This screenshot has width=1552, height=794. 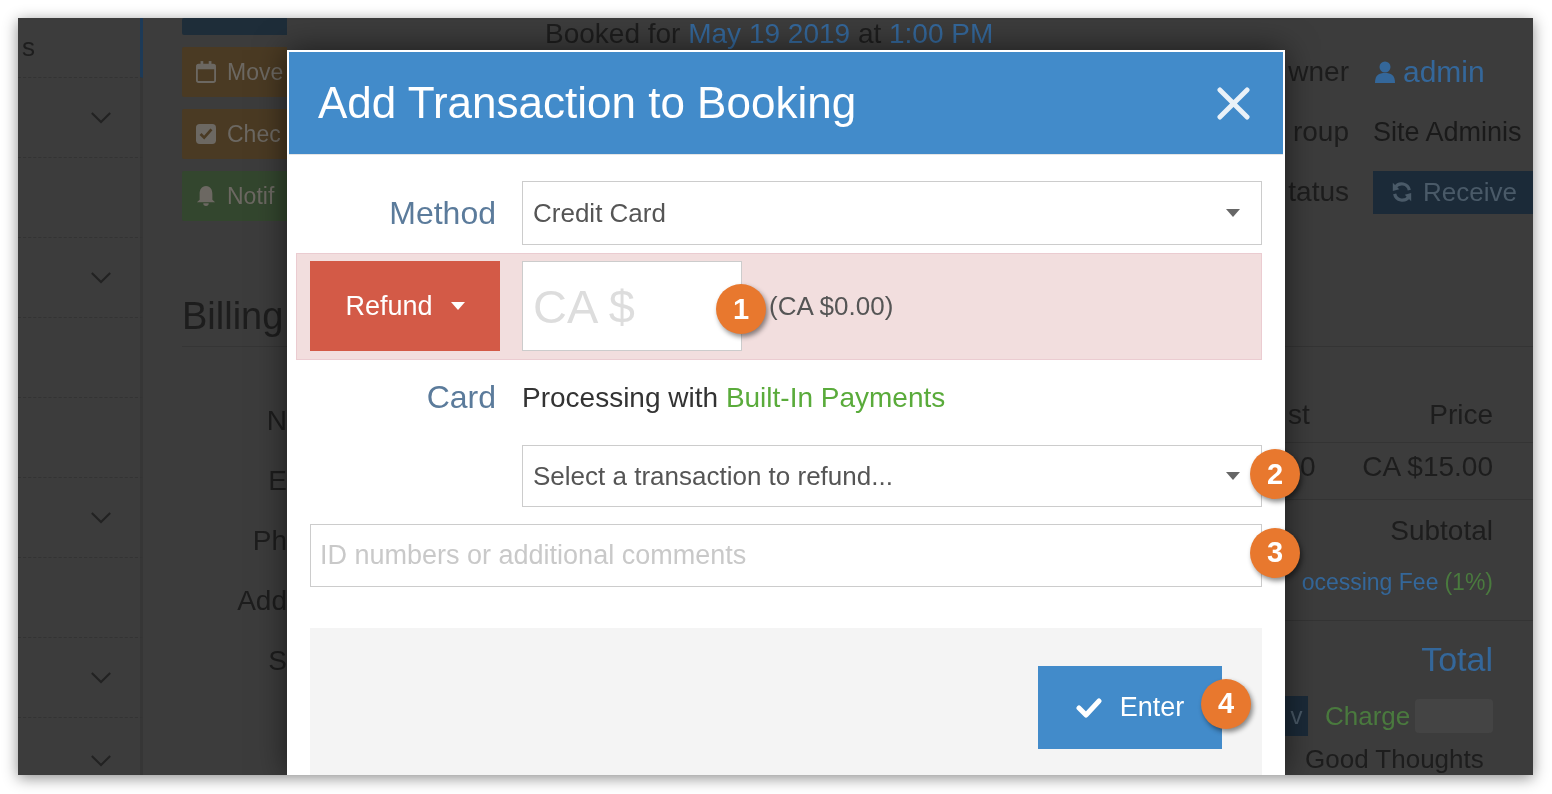 I want to click on field-label: Card, so click(x=461, y=397).